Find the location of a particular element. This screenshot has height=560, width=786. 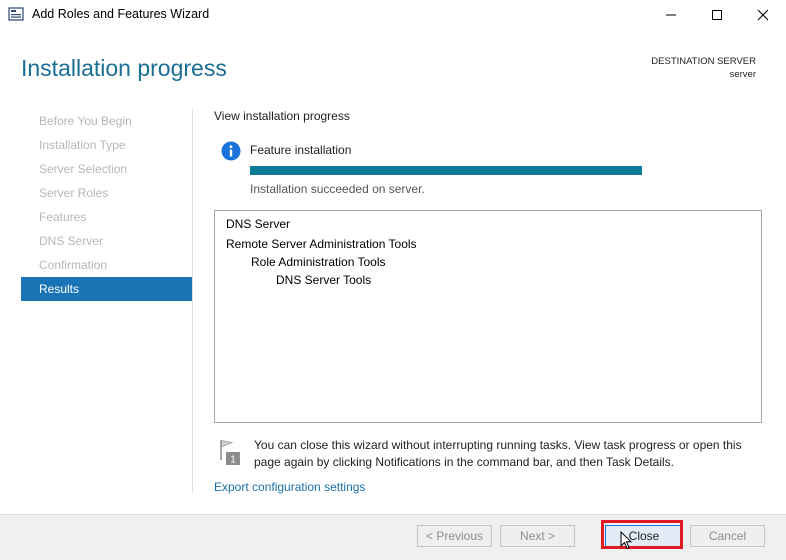

close-icon is located at coordinates (763, 14).